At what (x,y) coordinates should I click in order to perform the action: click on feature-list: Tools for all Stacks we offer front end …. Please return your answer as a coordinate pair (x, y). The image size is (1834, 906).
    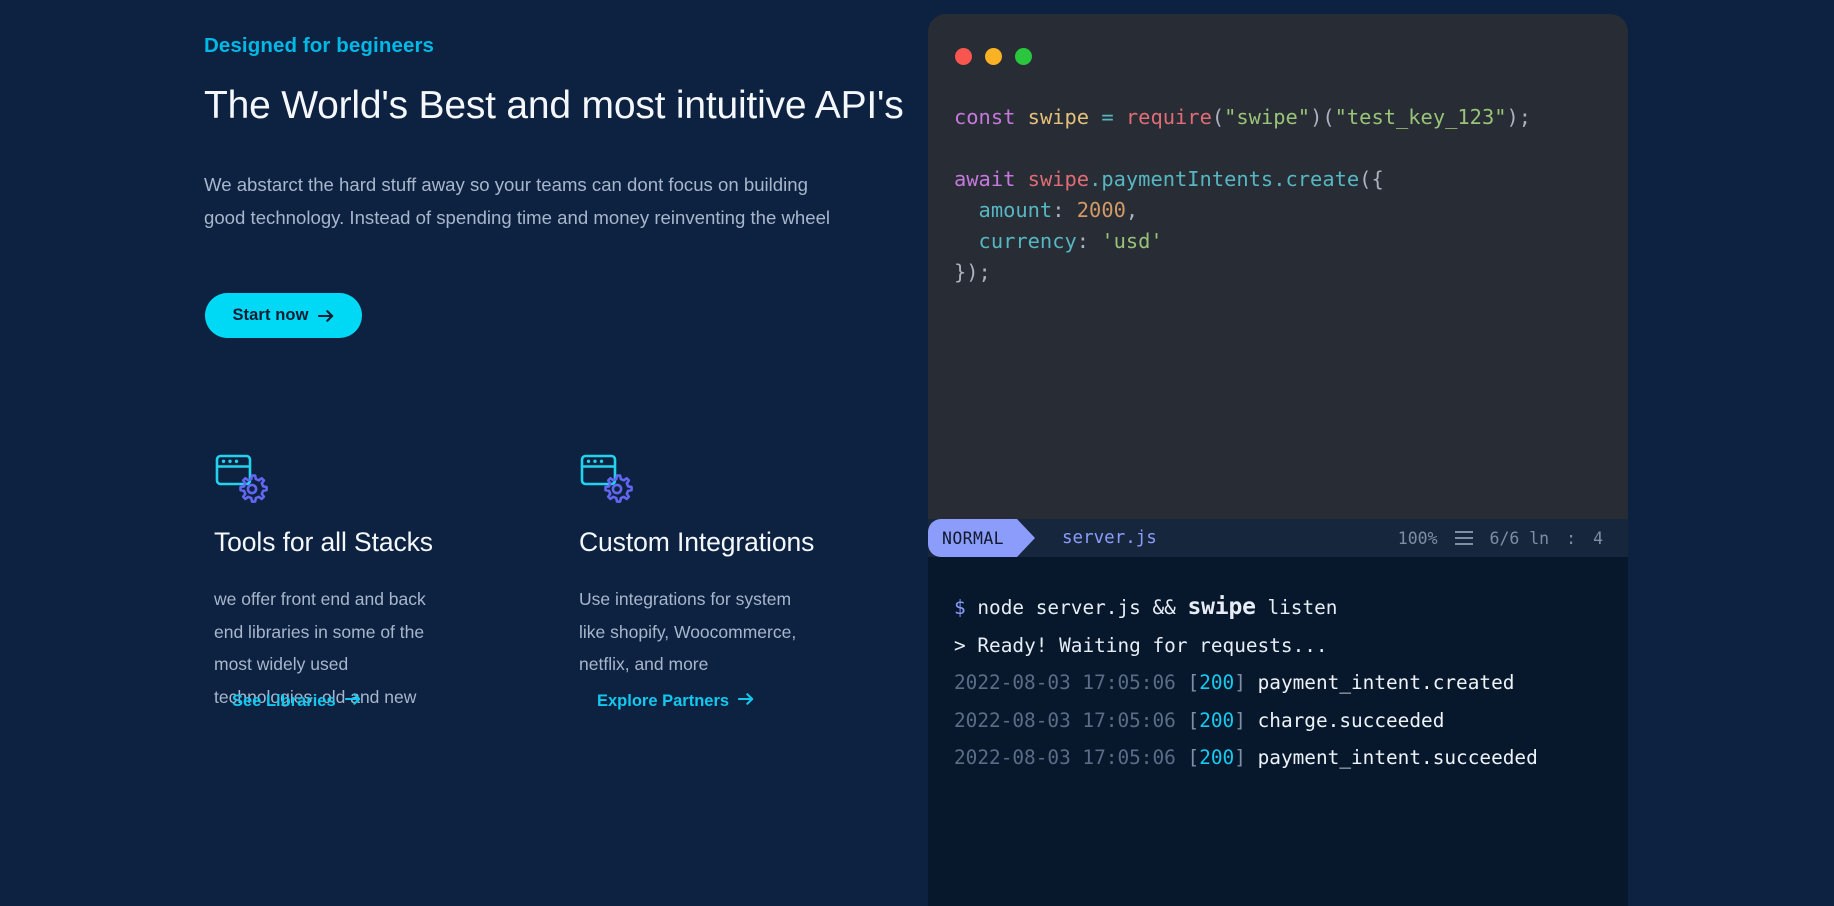
    Looking at the image, I should click on (571, 582).